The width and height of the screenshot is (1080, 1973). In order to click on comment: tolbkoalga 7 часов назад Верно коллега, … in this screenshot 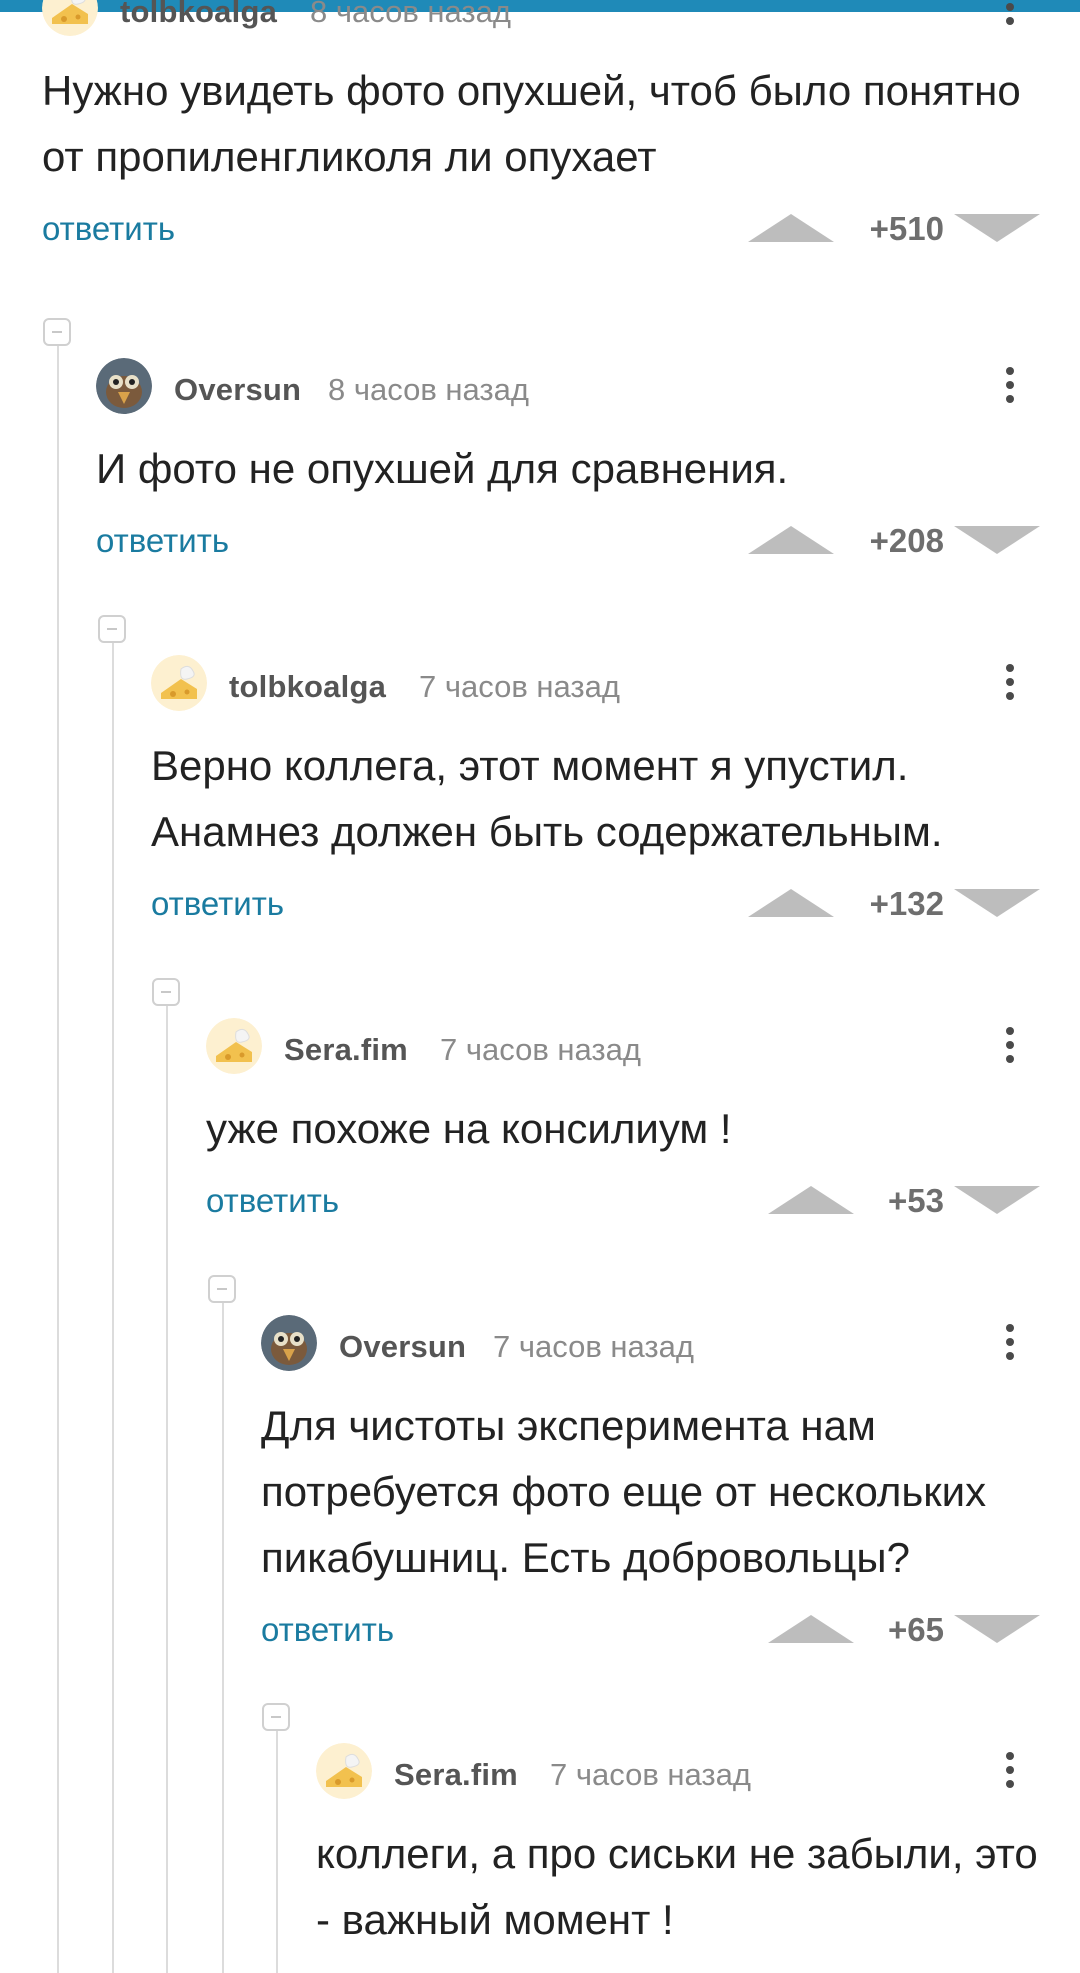, I will do `click(615, 796)`.